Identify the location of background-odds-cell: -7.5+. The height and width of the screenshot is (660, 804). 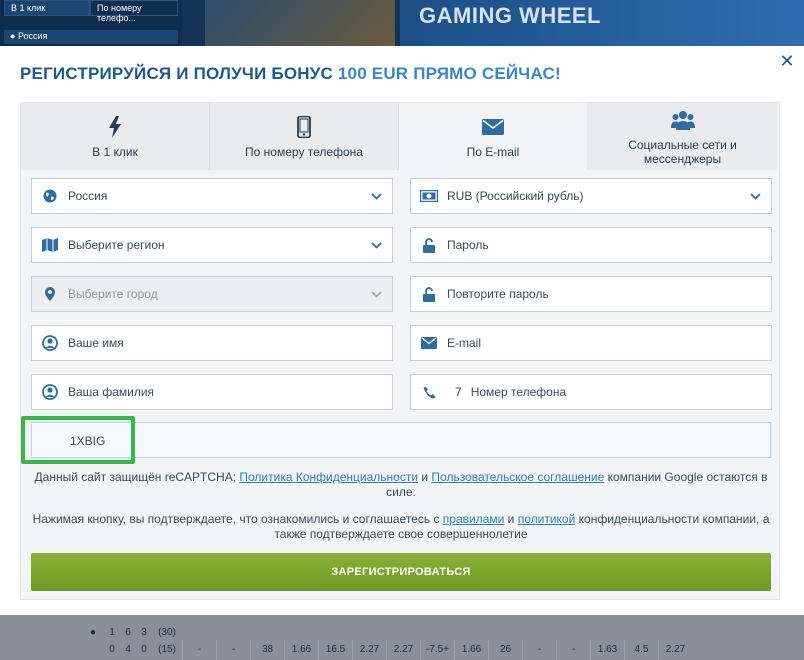
(437, 650).